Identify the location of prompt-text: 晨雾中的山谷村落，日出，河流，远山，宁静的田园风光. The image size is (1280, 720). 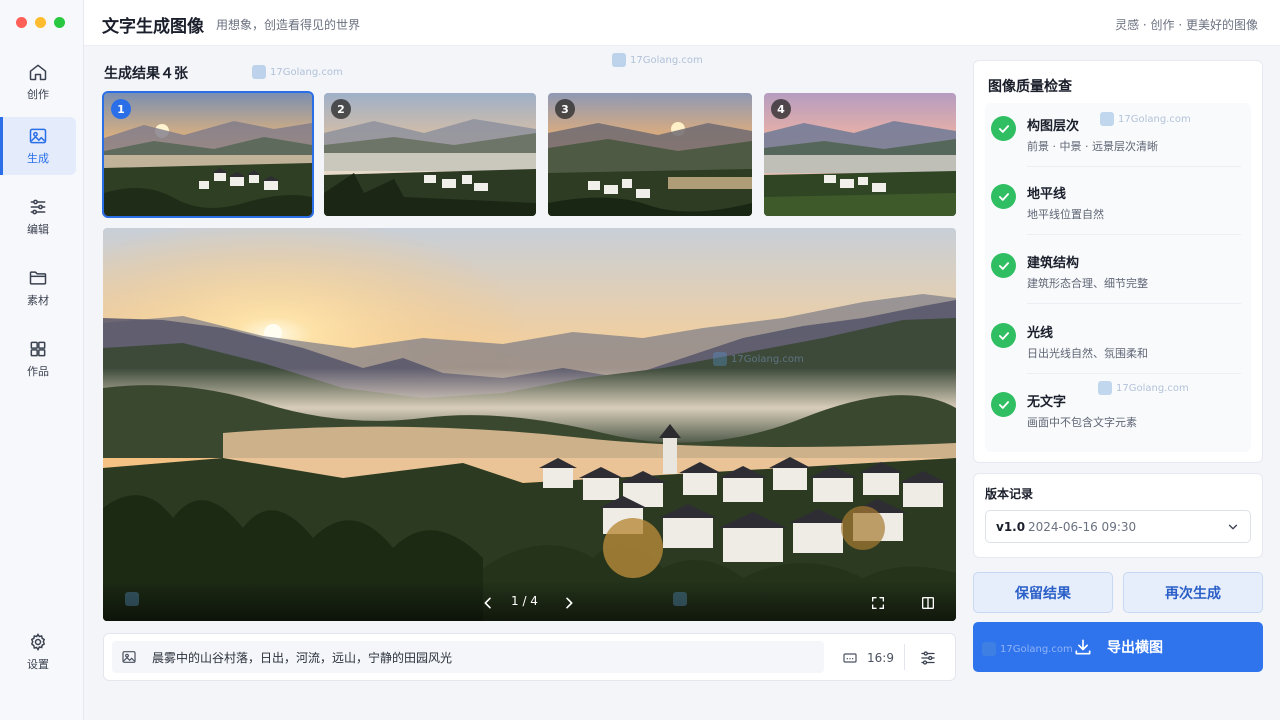
(302, 658).